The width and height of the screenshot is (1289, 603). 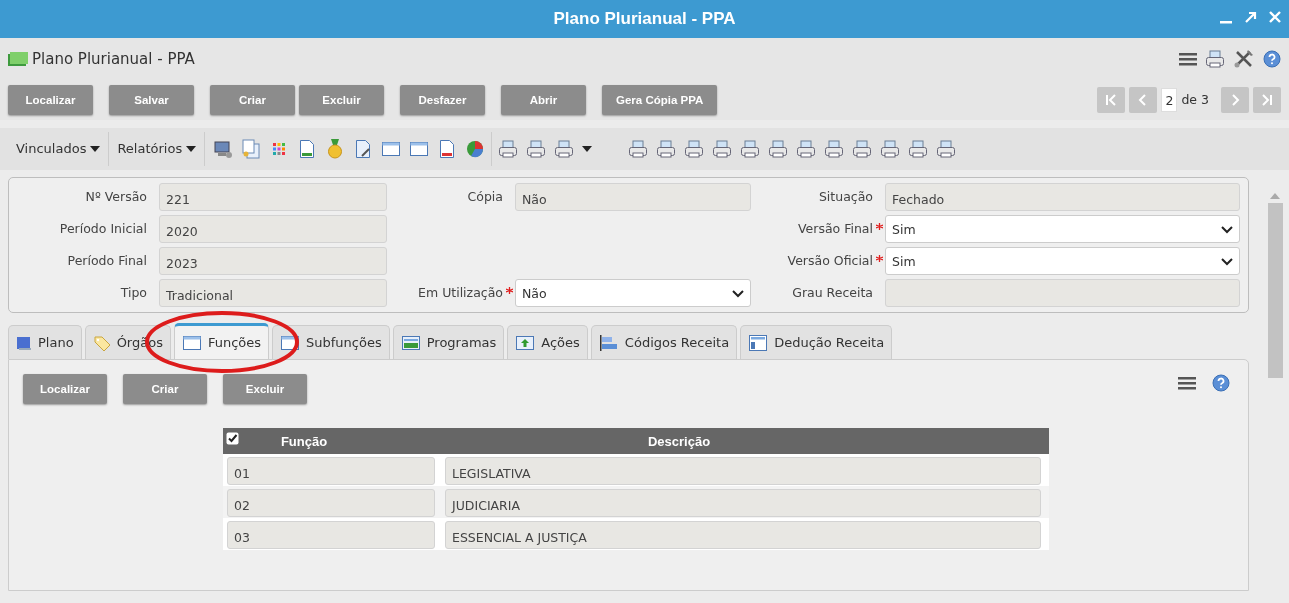 What do you see at coordinates (273, 261) in the screenshot?
I see `input-field: 2023` at bounding box center [273, 261].